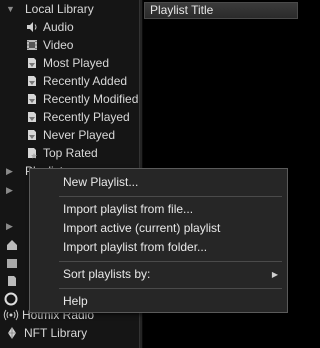  Describe the element at coordinates (12, 263) in the screenshot. I see `box-icon` at that location.